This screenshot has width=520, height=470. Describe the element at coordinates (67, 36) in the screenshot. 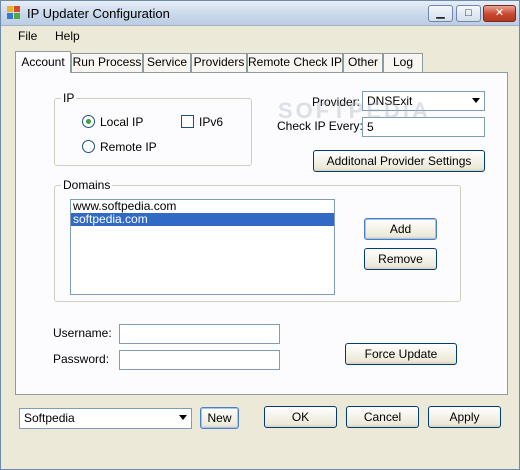

I see `menu-help: Help` at that location.